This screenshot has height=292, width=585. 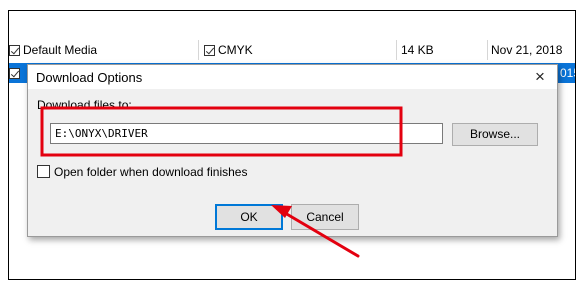 I want to click on selected-checkbox-cell, so click(x=16, y=73).